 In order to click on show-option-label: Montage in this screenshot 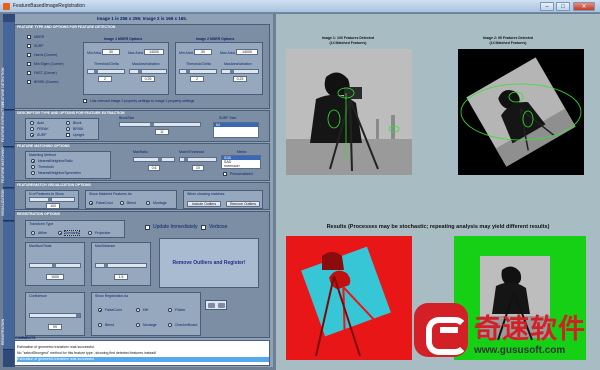, I will do `click(160, 203)`.